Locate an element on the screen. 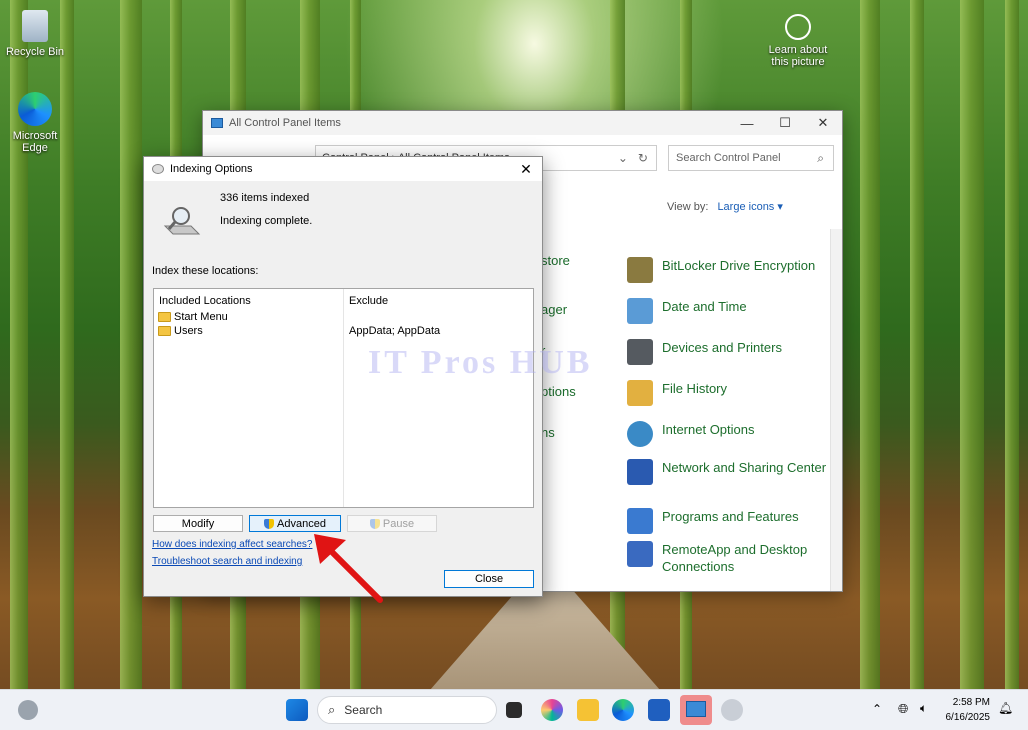  learn-picture-label: Learn about this picture is located at coordinates (798, 56).